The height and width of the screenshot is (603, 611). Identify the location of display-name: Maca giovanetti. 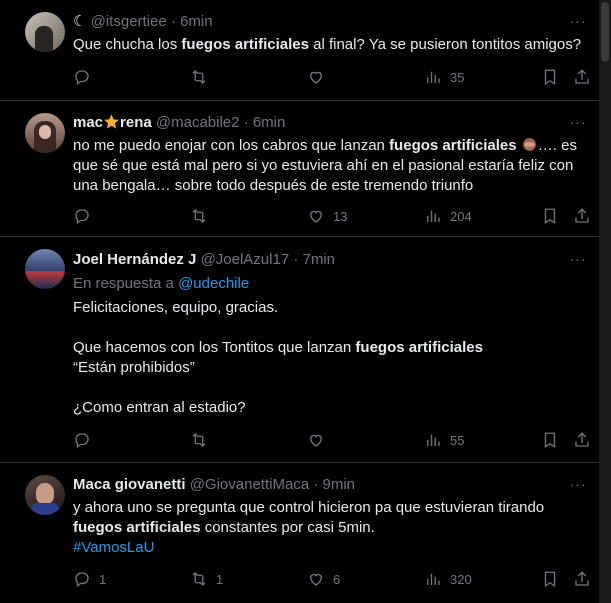
(129, 484).